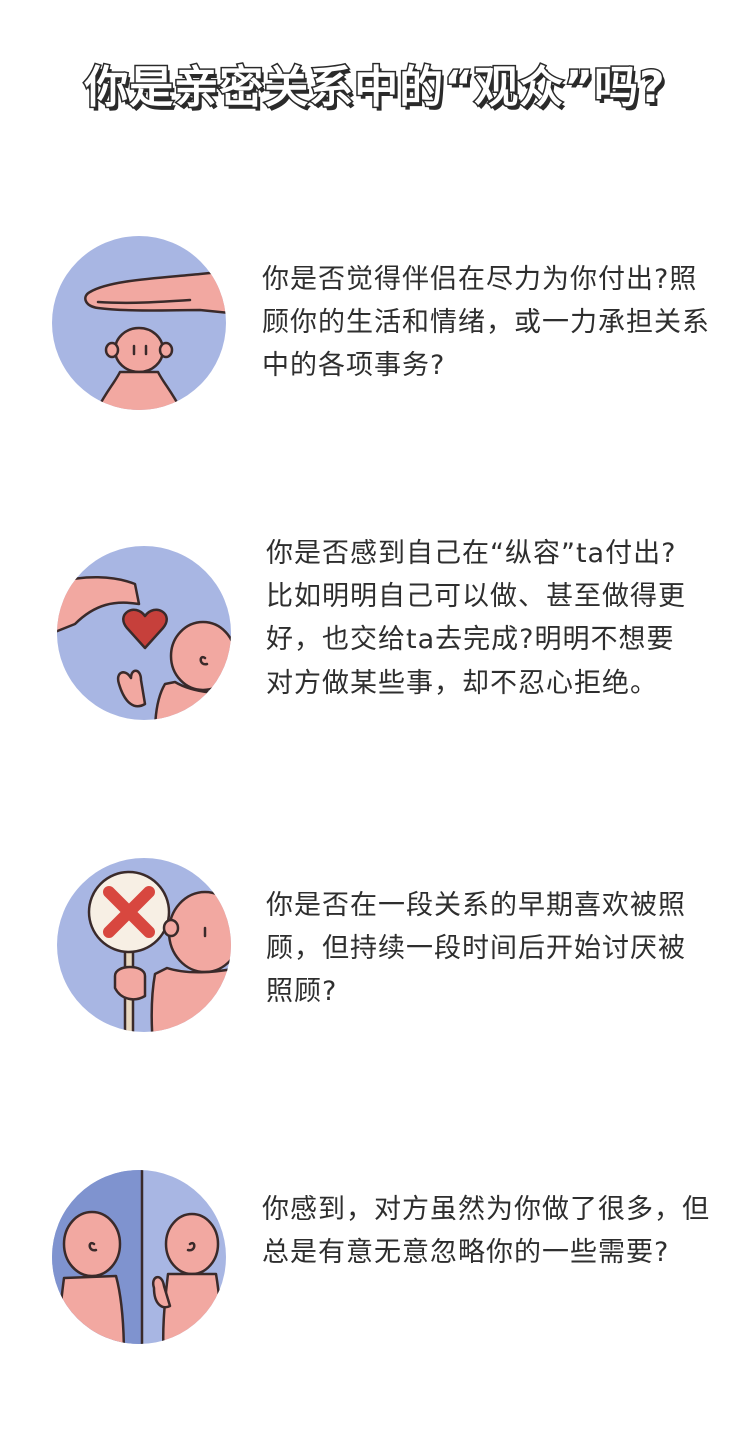 This screenshot has height=1441, width=750. What do you see at coordinates (139, 323) in the screenshot?
I see `hand-over-head-icon` at bounding box center [139, 323].